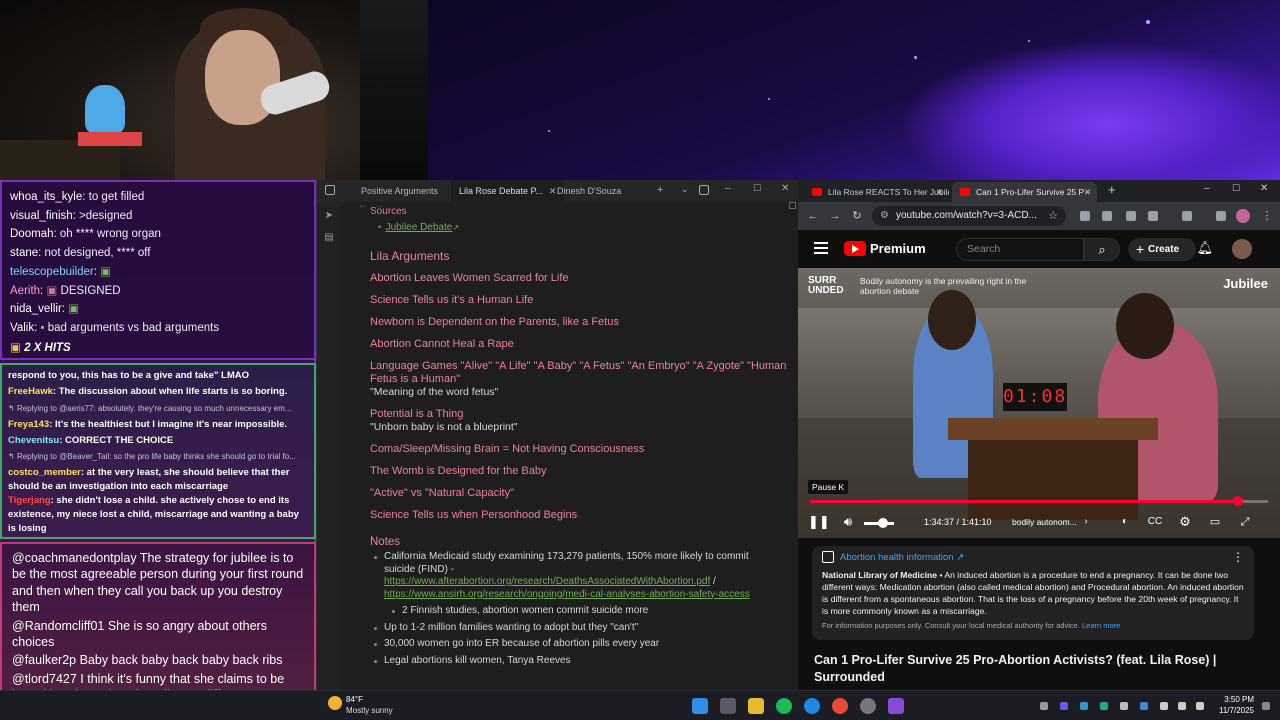  I want to click on forward-icon: →, so click(835, 216).